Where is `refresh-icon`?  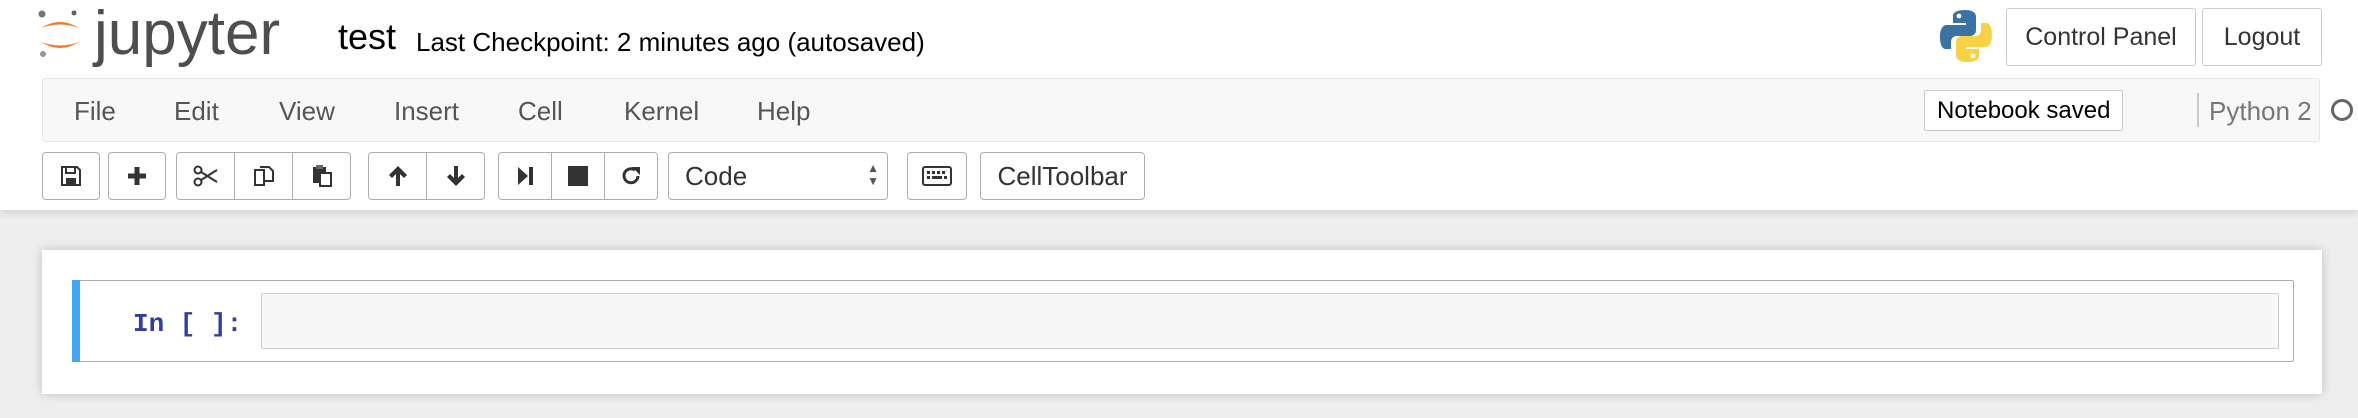 refresh-icon is located at coordinates (631, 176).